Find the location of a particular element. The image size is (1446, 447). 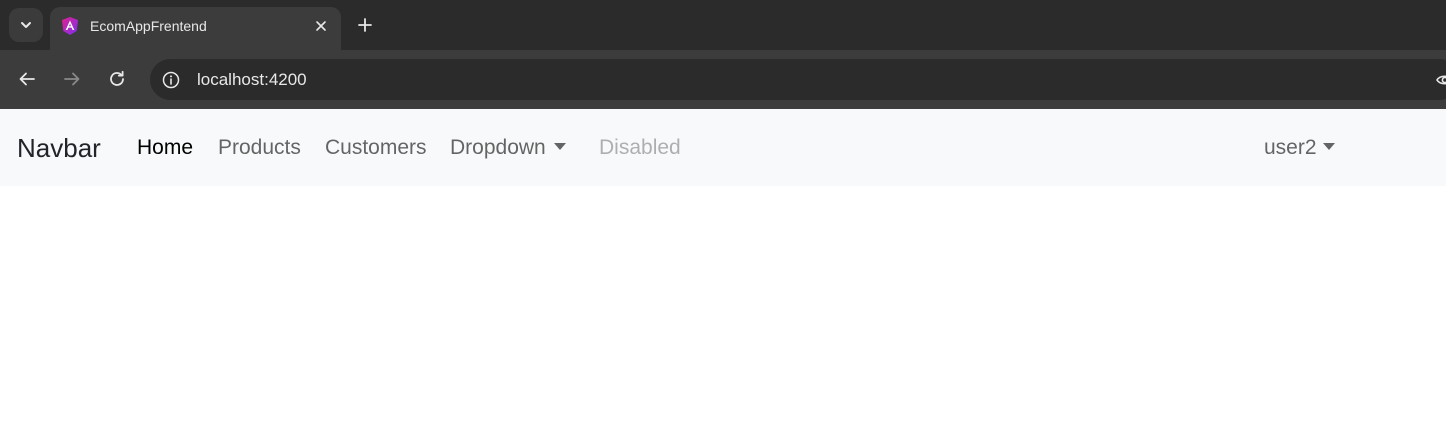

plus-icon is located at coordinates (365, 25).